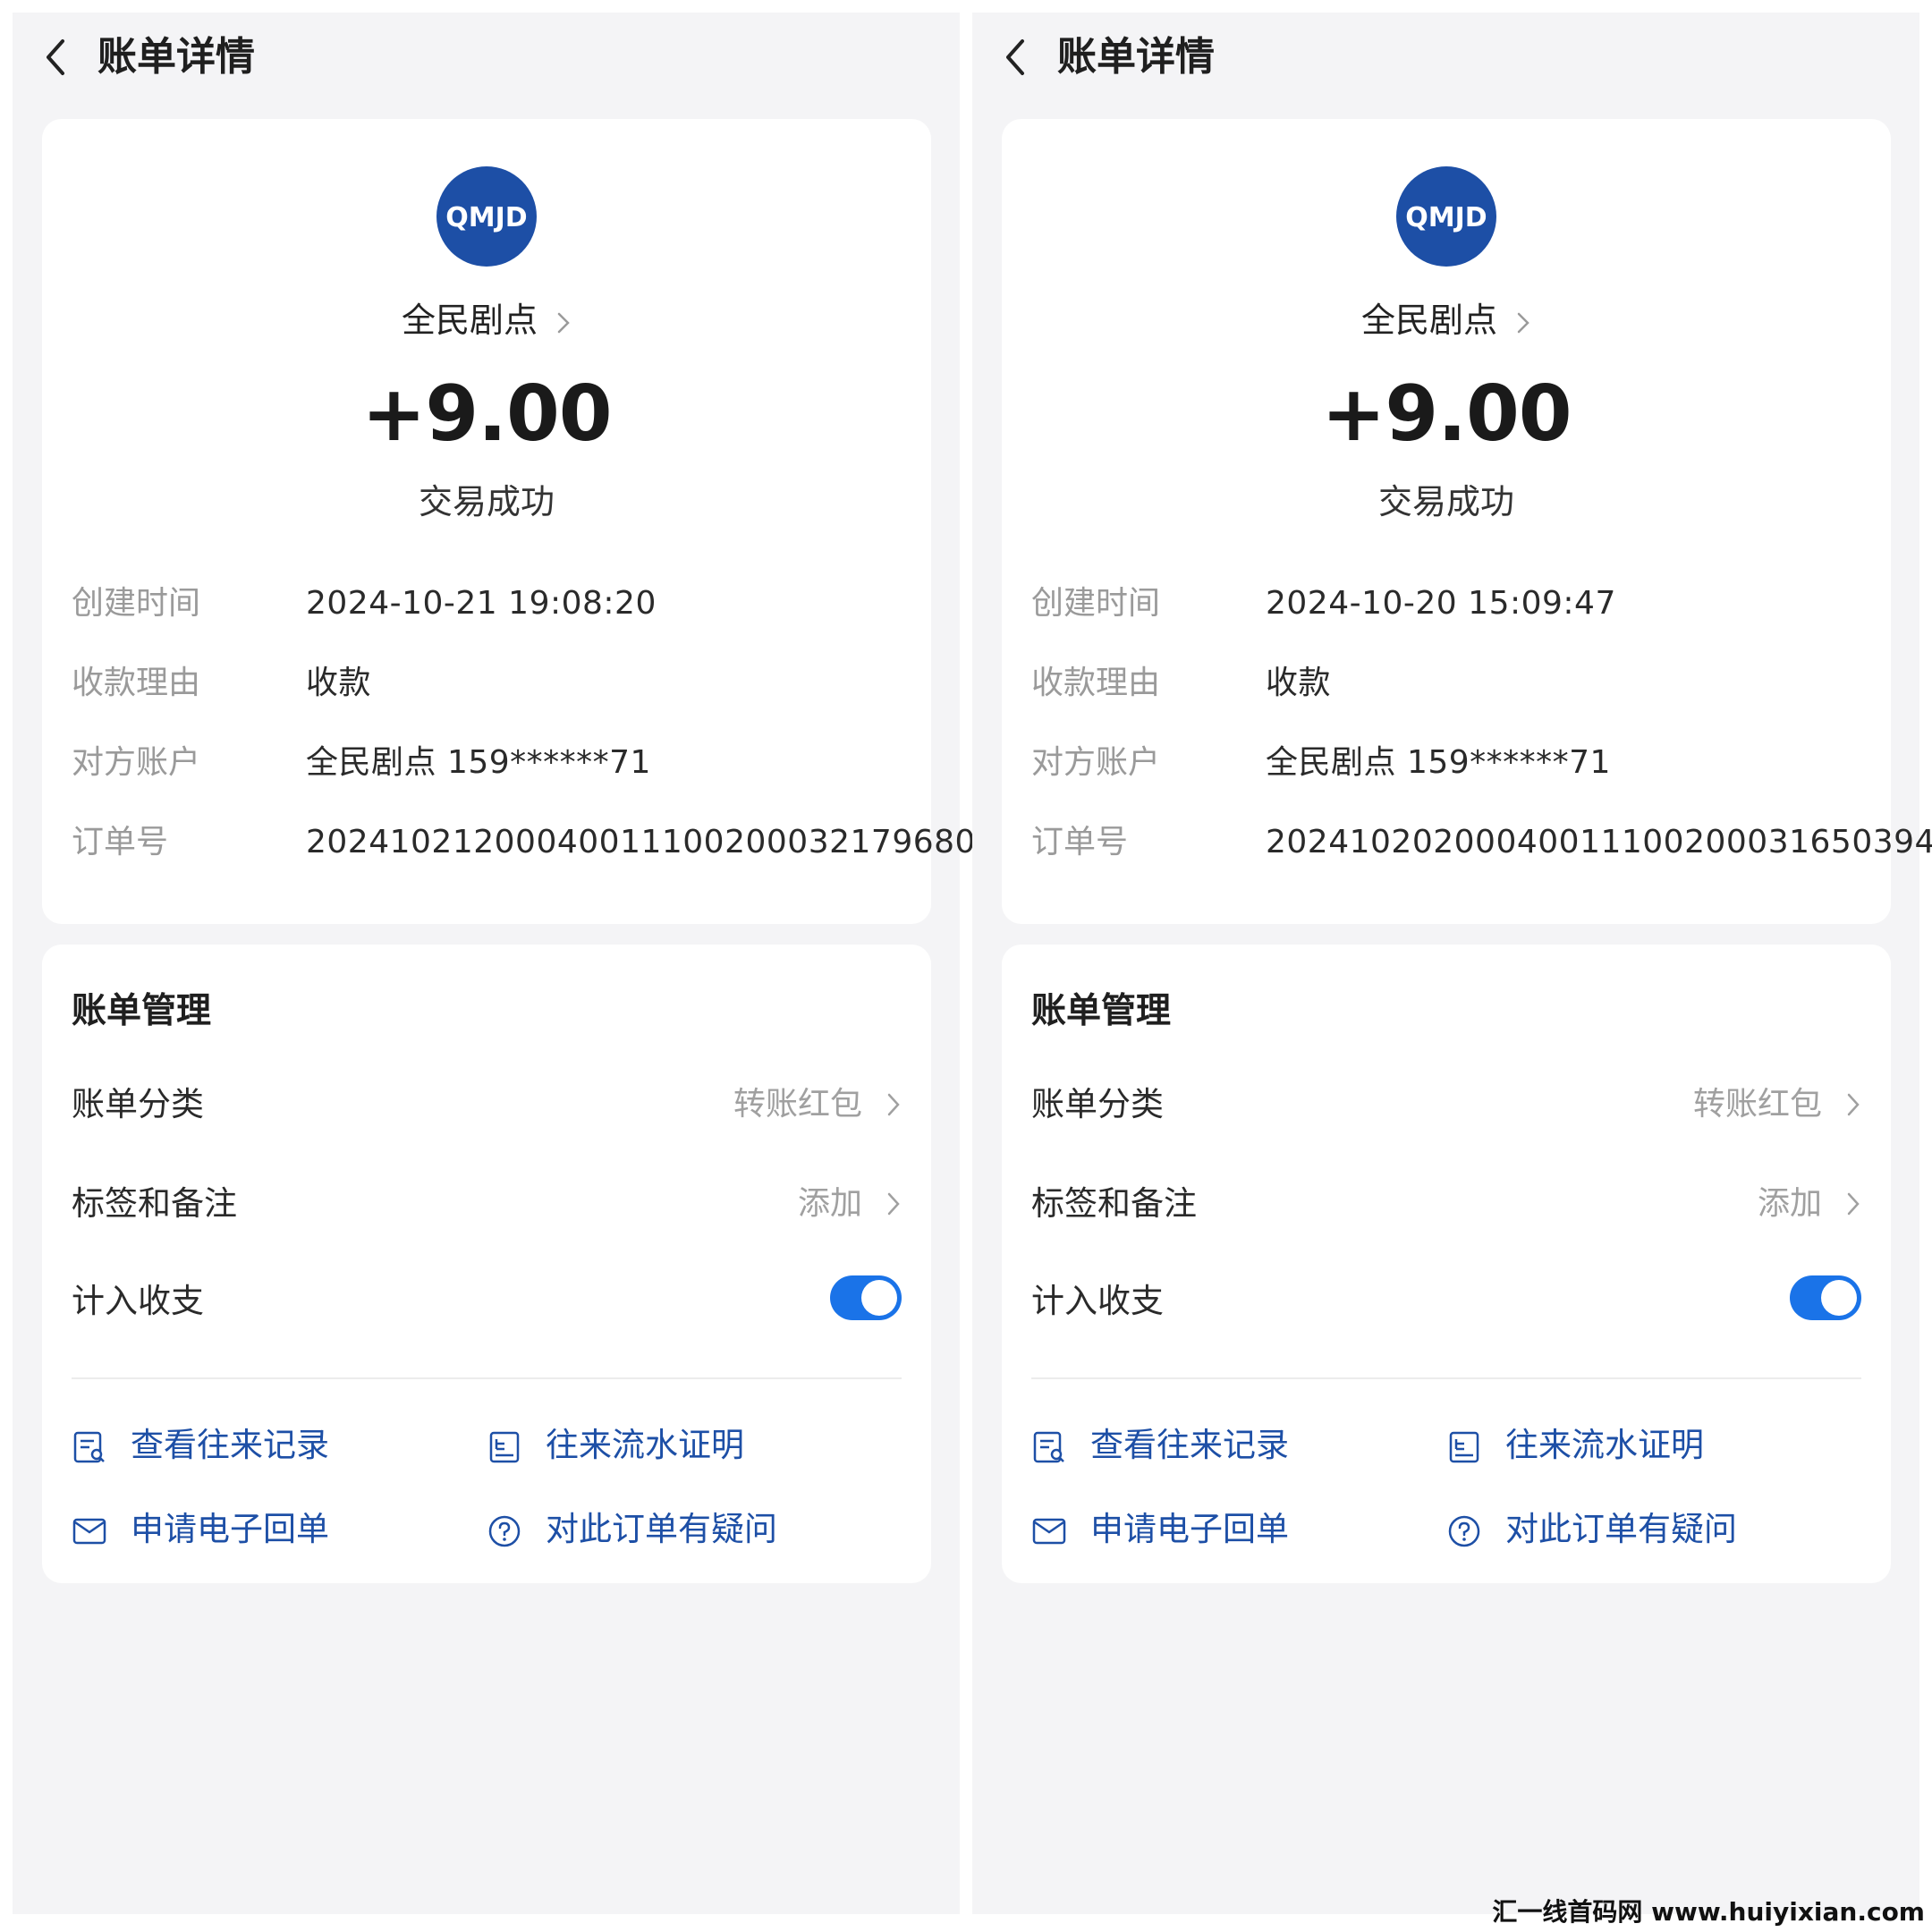 This screenshot has height=1932, width=1932. I want to click on detail-row-created-time: 创建时间 2024-10-21 19:08:20, so click(492, 606).